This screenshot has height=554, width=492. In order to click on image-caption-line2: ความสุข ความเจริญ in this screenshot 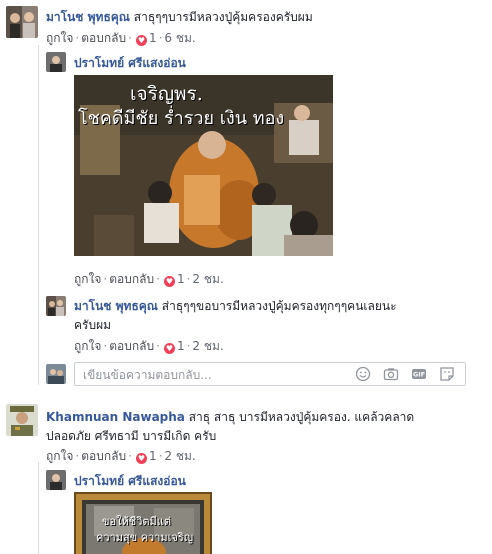, I will do `click(145, 537)`.